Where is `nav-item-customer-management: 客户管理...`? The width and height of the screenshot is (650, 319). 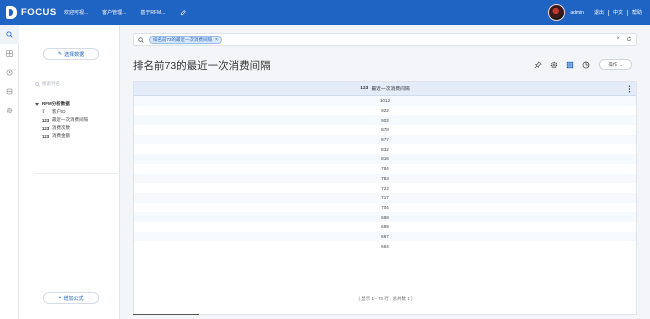 nav-item-customer-management: 客户管理... is located at coordinates (114, 12).